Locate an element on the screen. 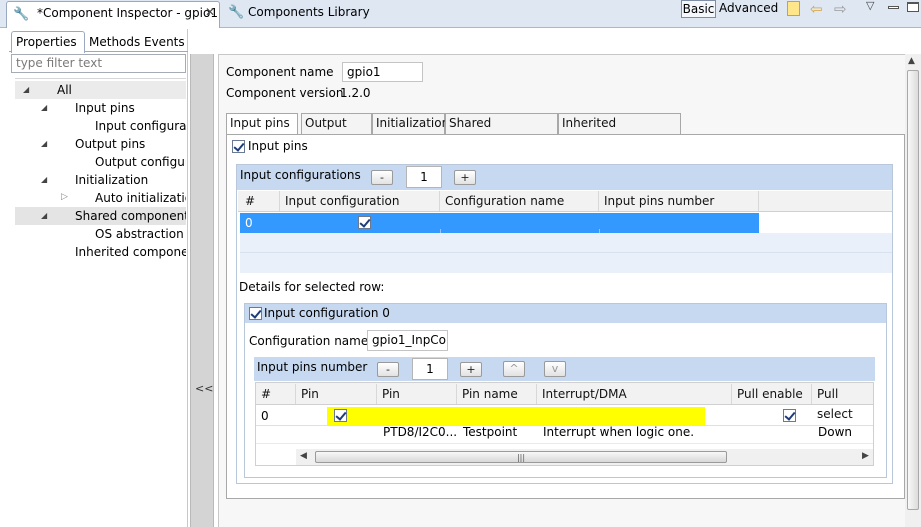 The image size is (921, 527). col-pin-check: Pin is located at coordinates (336, 394).